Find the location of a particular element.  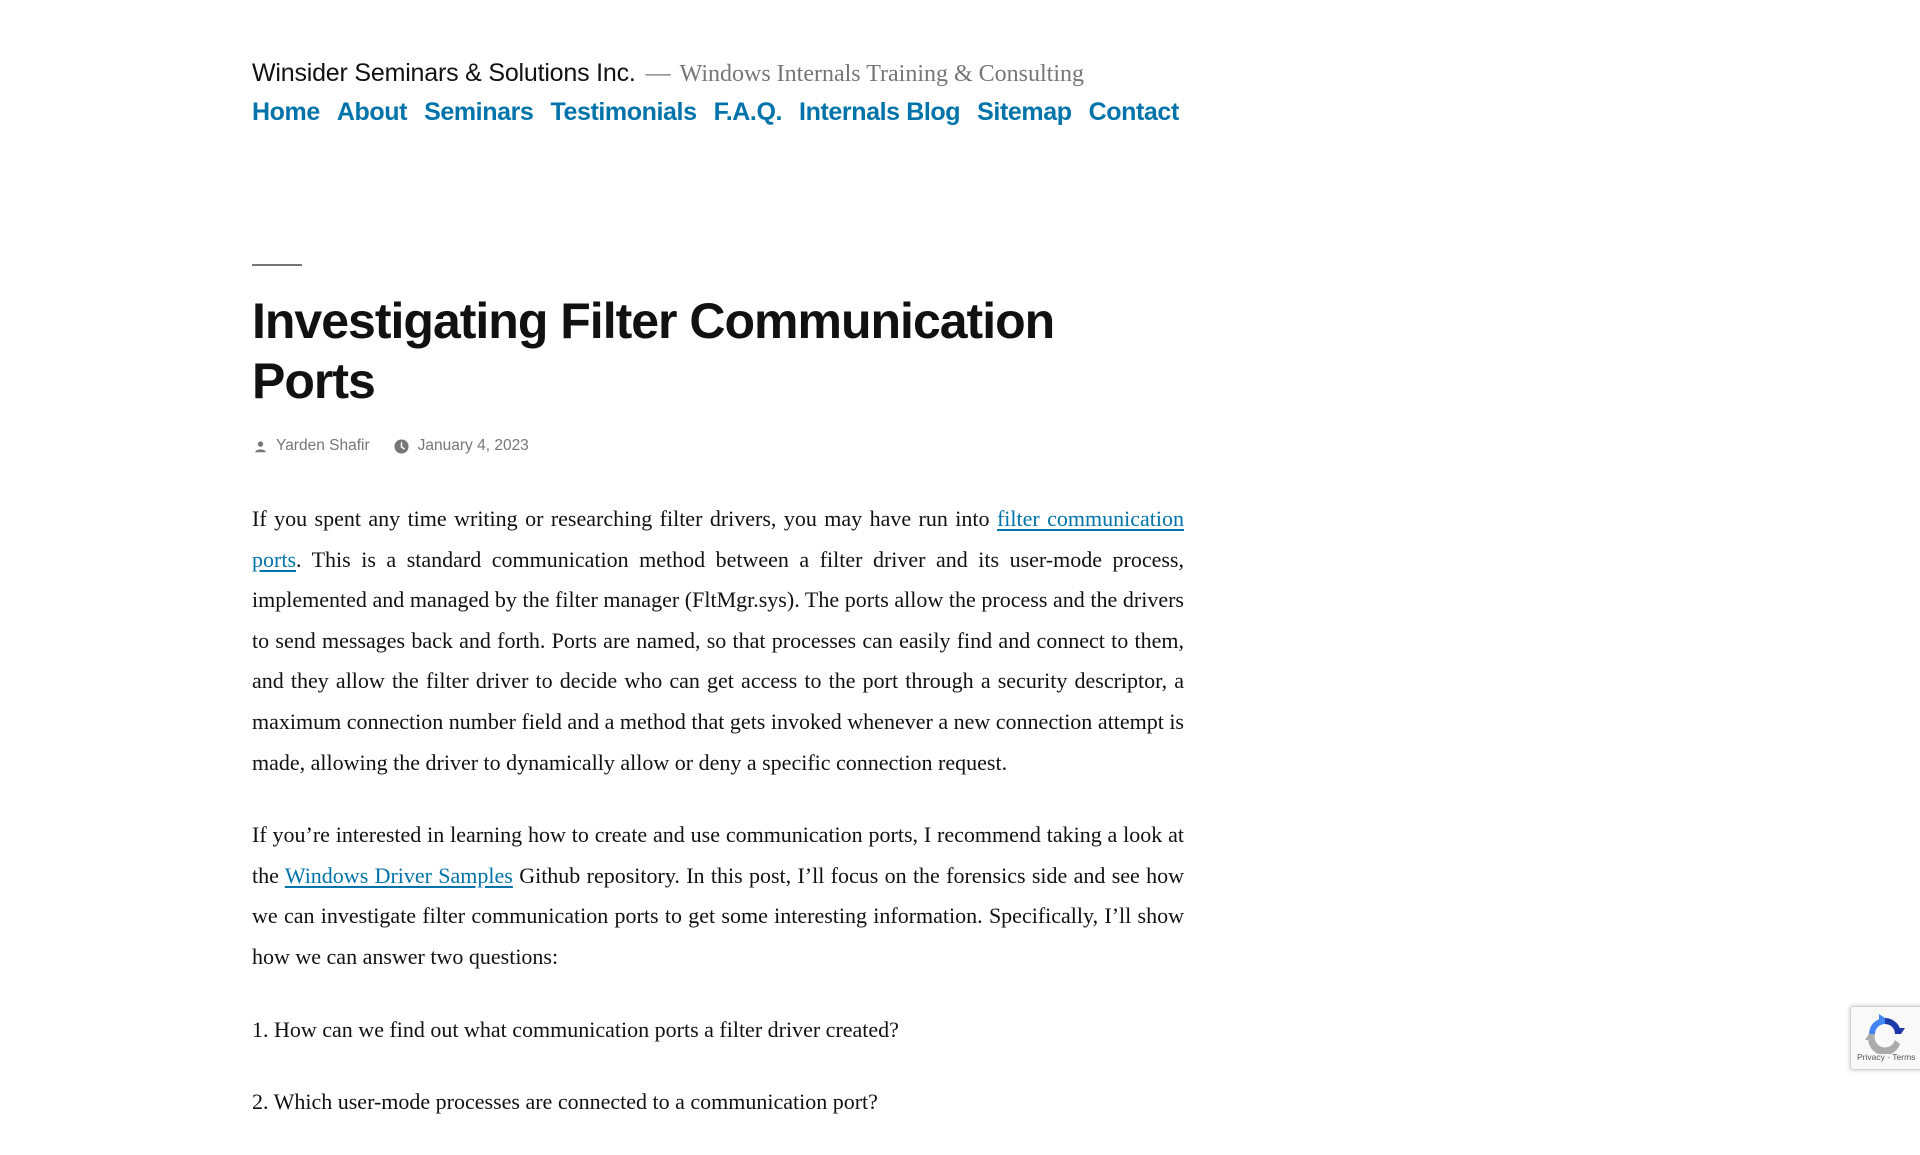

nav-internals-blog: Internals Blog is located at coordinates (879, 112).